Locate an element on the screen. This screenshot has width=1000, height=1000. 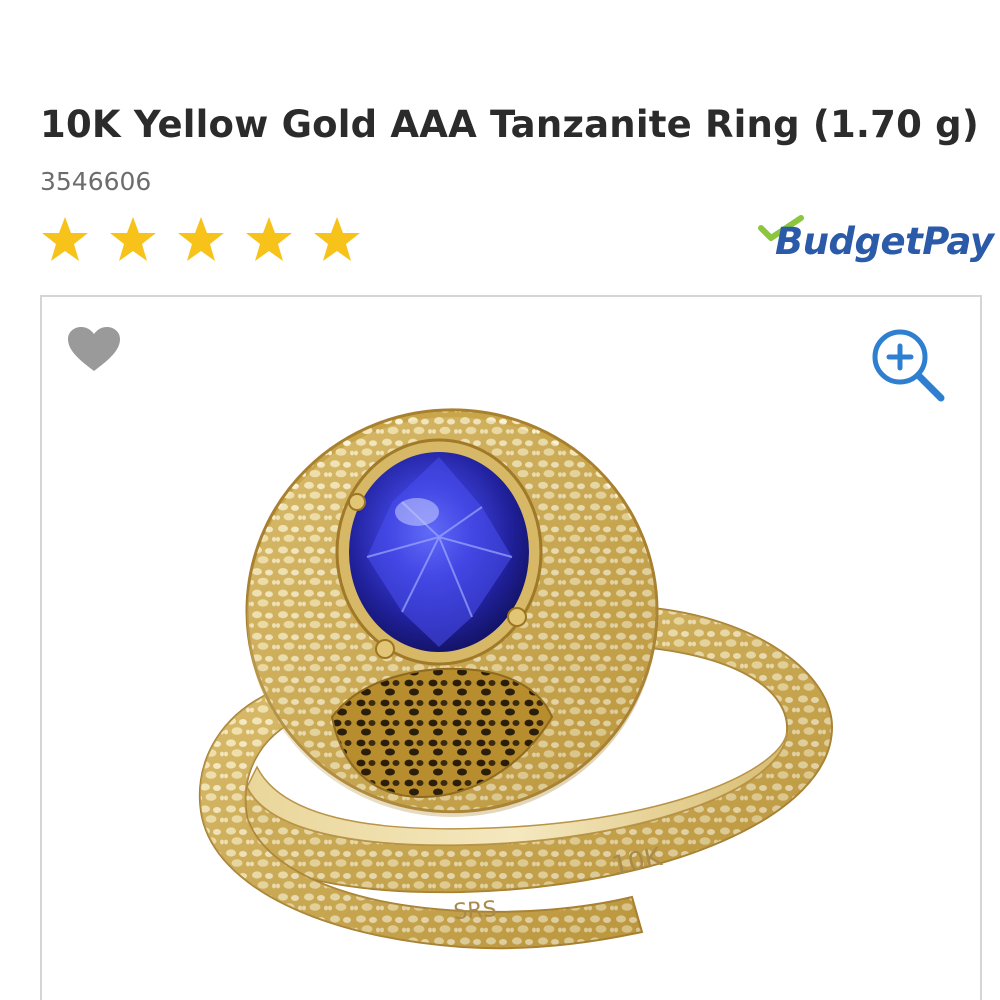
band-stamp-srs: SRS is located at coordinates (475, 911).